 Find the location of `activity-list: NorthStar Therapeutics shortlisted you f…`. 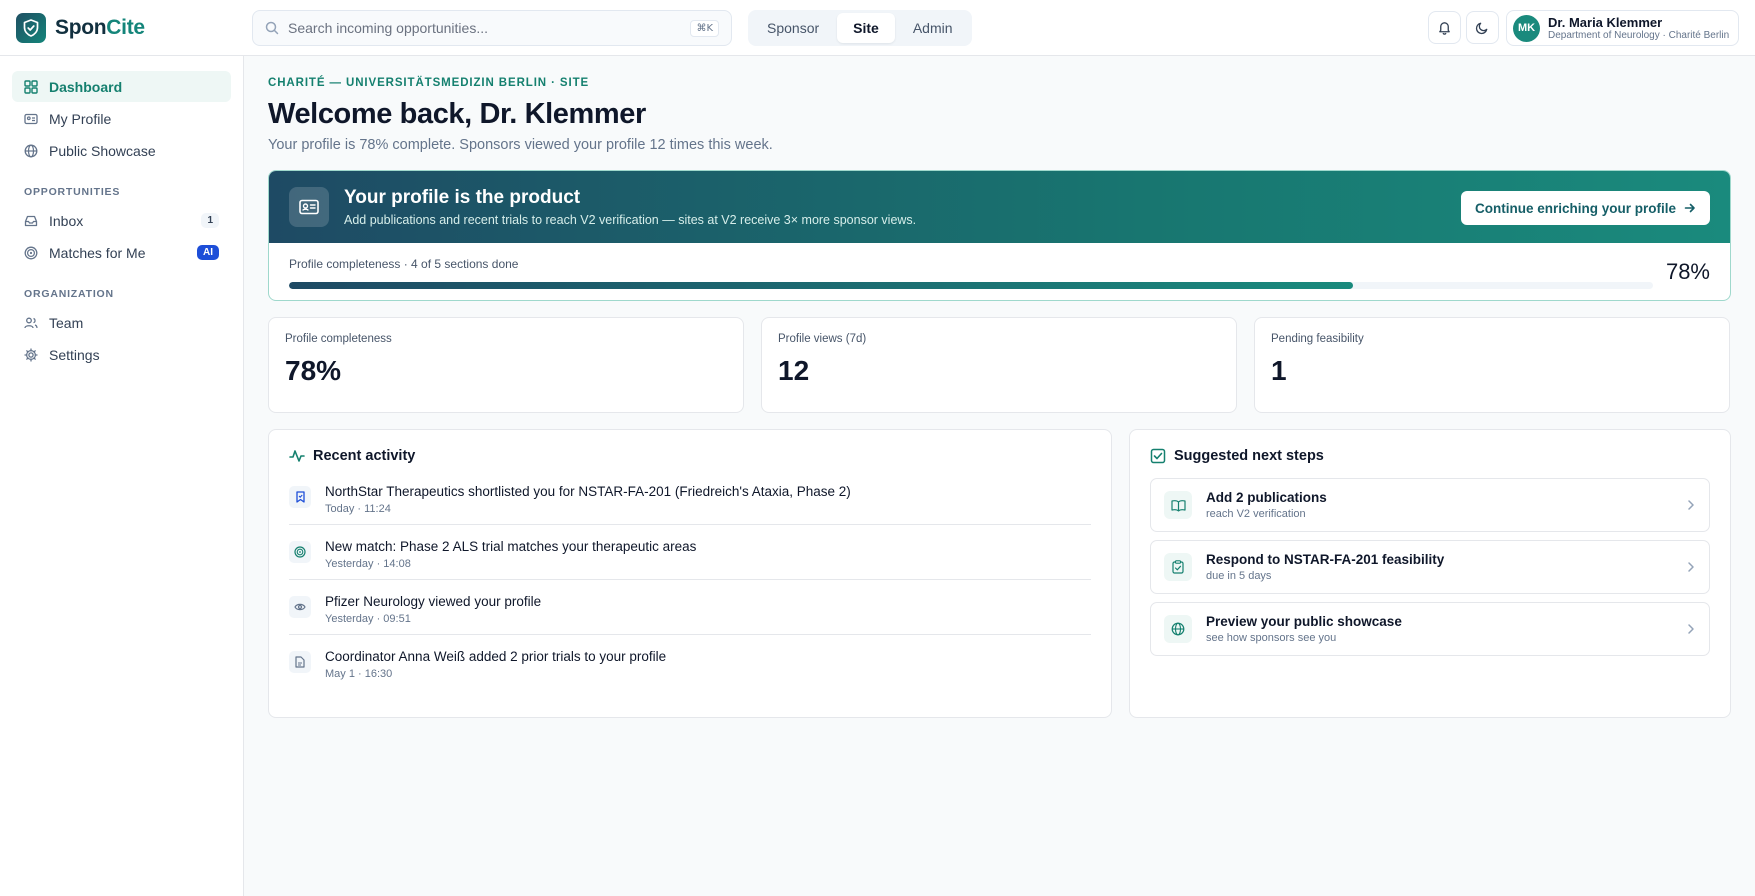

activity-list: NorthStar Therapeutics shortlisted you f… is located at coordinates (690, 583).